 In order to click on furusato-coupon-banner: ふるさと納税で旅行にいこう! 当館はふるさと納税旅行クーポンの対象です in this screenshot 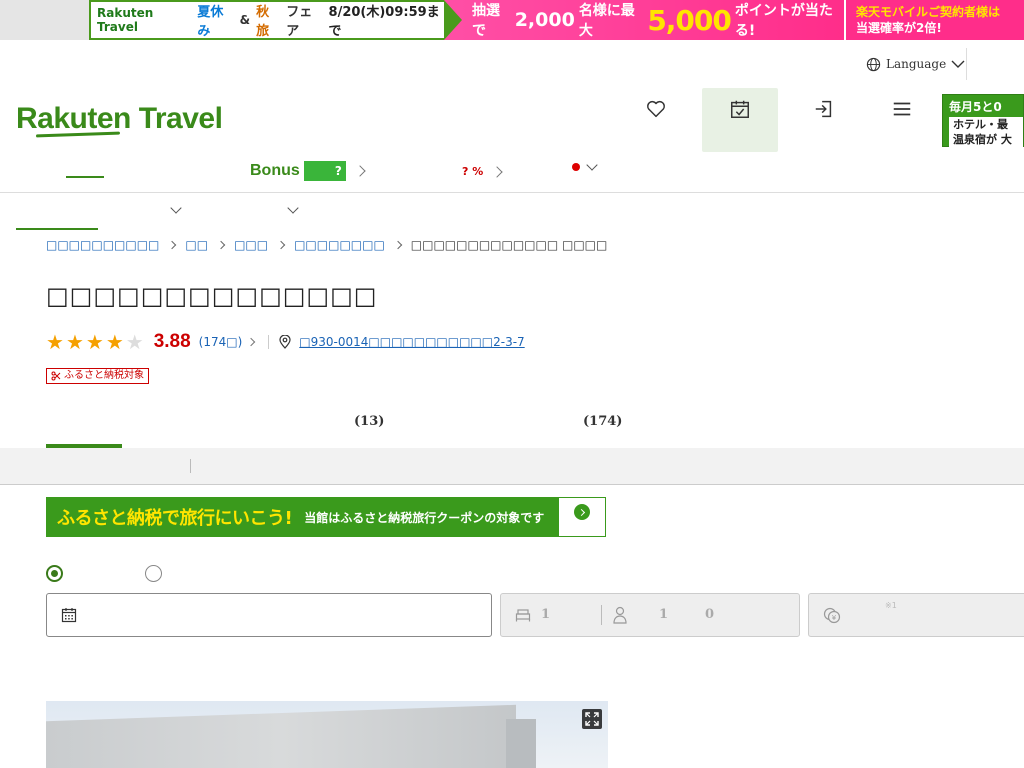, I will do `click(326, 517)`.